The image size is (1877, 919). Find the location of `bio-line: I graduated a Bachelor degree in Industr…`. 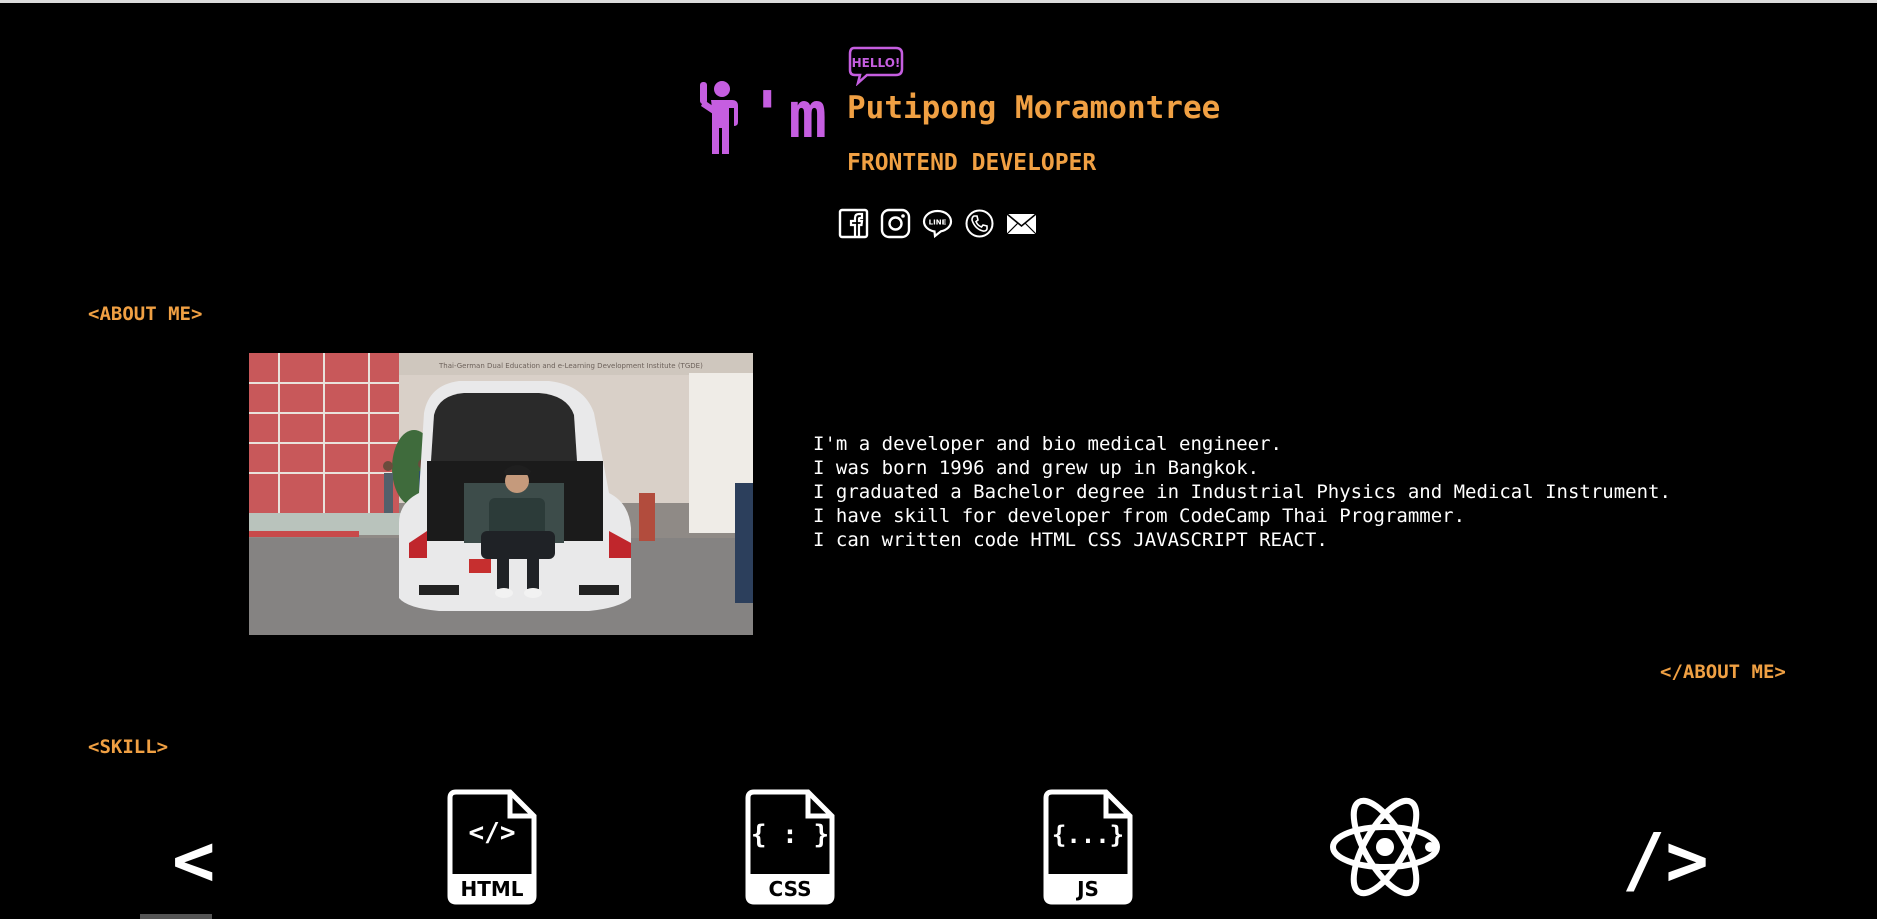

bio-line: I graduated a Bachelor degree in Industr… is located at coordinates (1242, 492).